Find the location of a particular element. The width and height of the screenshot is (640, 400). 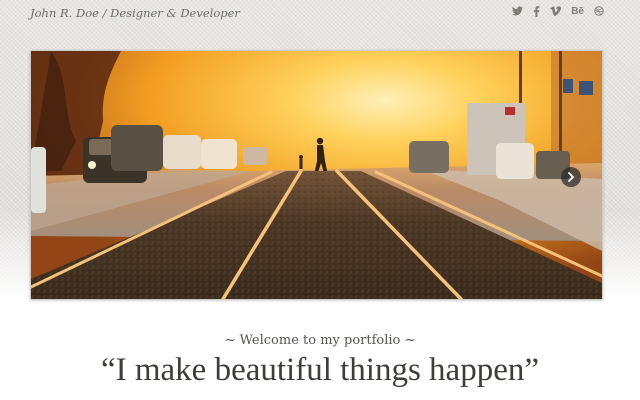

slider-next-button is located at coordinates (571, 177).